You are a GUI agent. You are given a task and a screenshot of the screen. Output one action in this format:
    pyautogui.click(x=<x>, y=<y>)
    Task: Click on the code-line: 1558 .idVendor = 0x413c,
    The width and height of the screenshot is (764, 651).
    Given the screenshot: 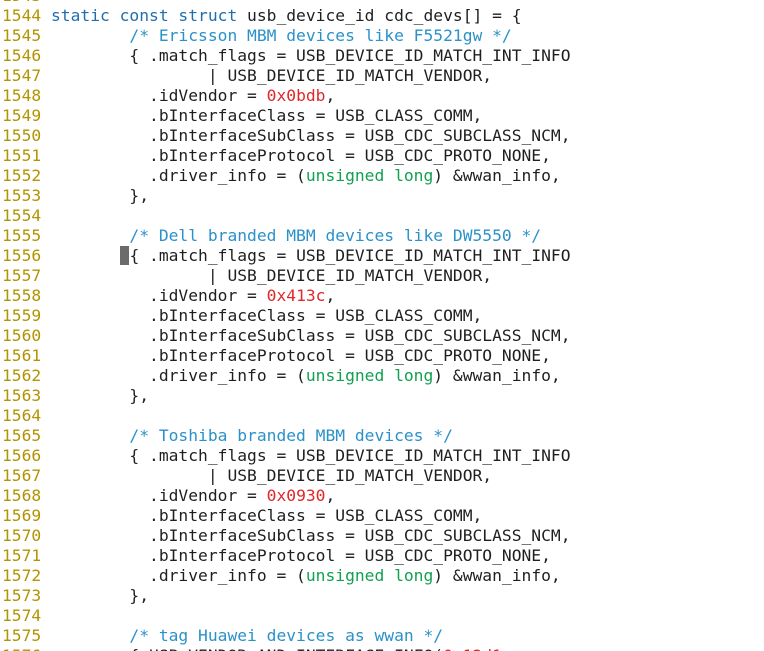 What is the action you would take?
    pyautogui.click(x=285, y=296)
    